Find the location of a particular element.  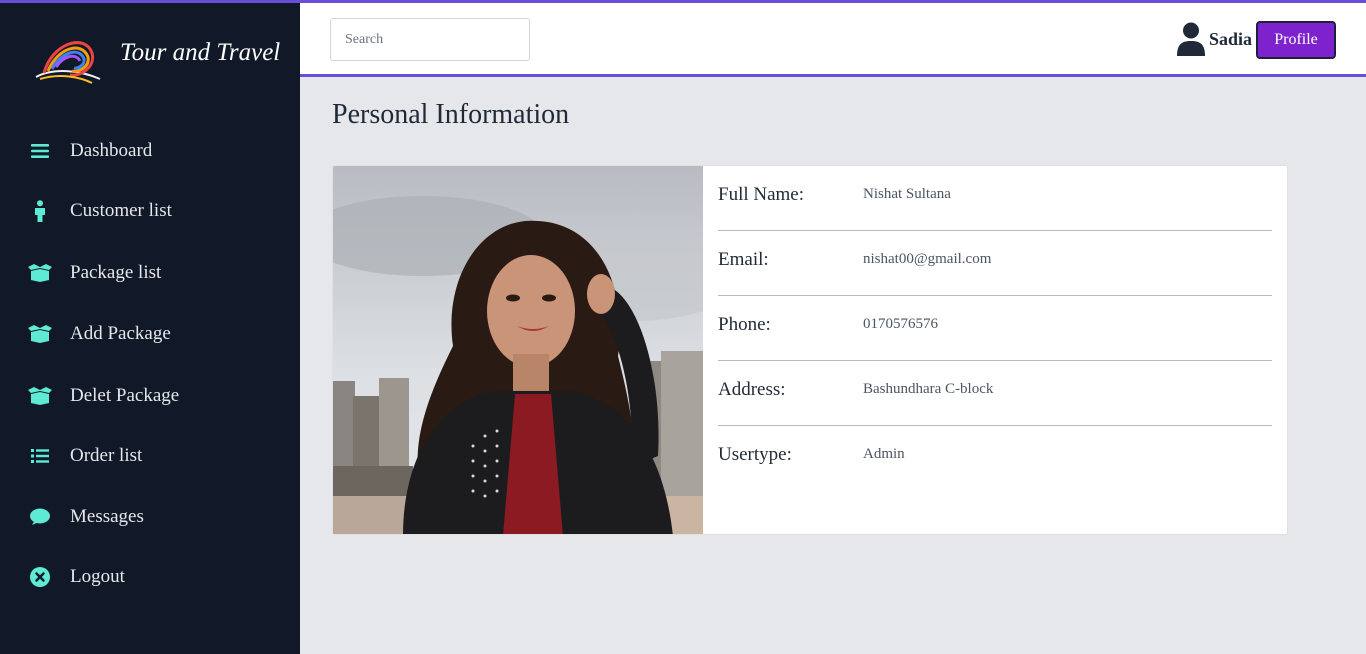

menu-bars-icon is located at coordinates (40, 151).